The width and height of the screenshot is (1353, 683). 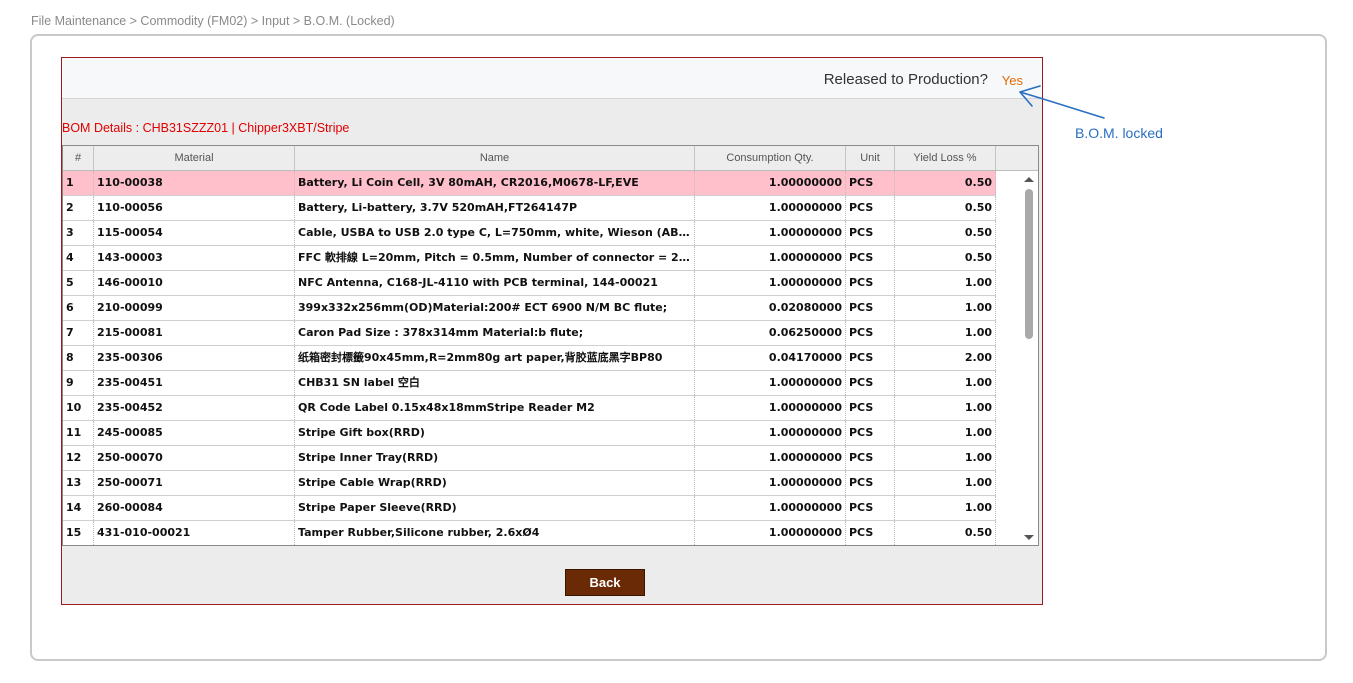 I want to click on row-index: 5, so click(x=78, y=283).